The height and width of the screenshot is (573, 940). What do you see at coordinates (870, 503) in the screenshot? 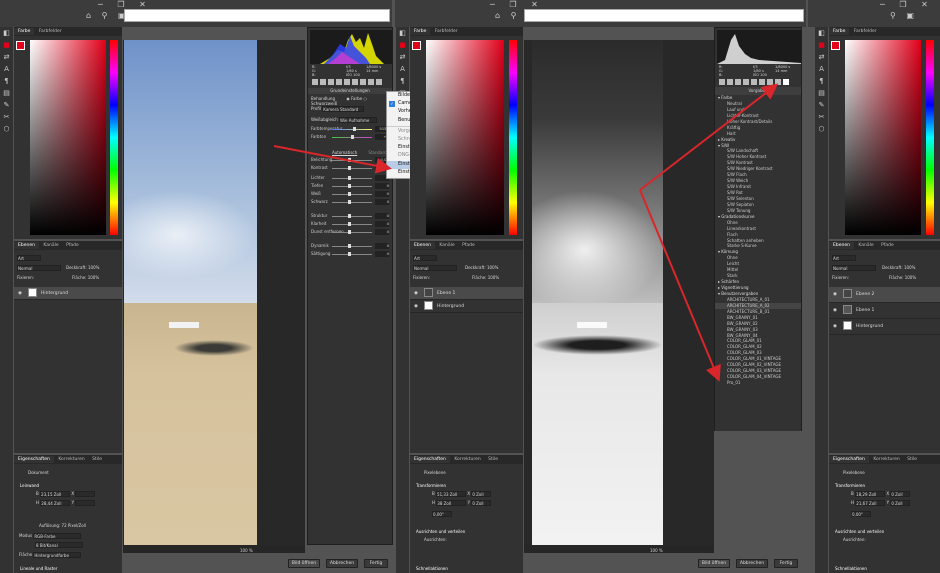
I see `h-field: 21,67 Zoll` at bounding box center [870, 503].